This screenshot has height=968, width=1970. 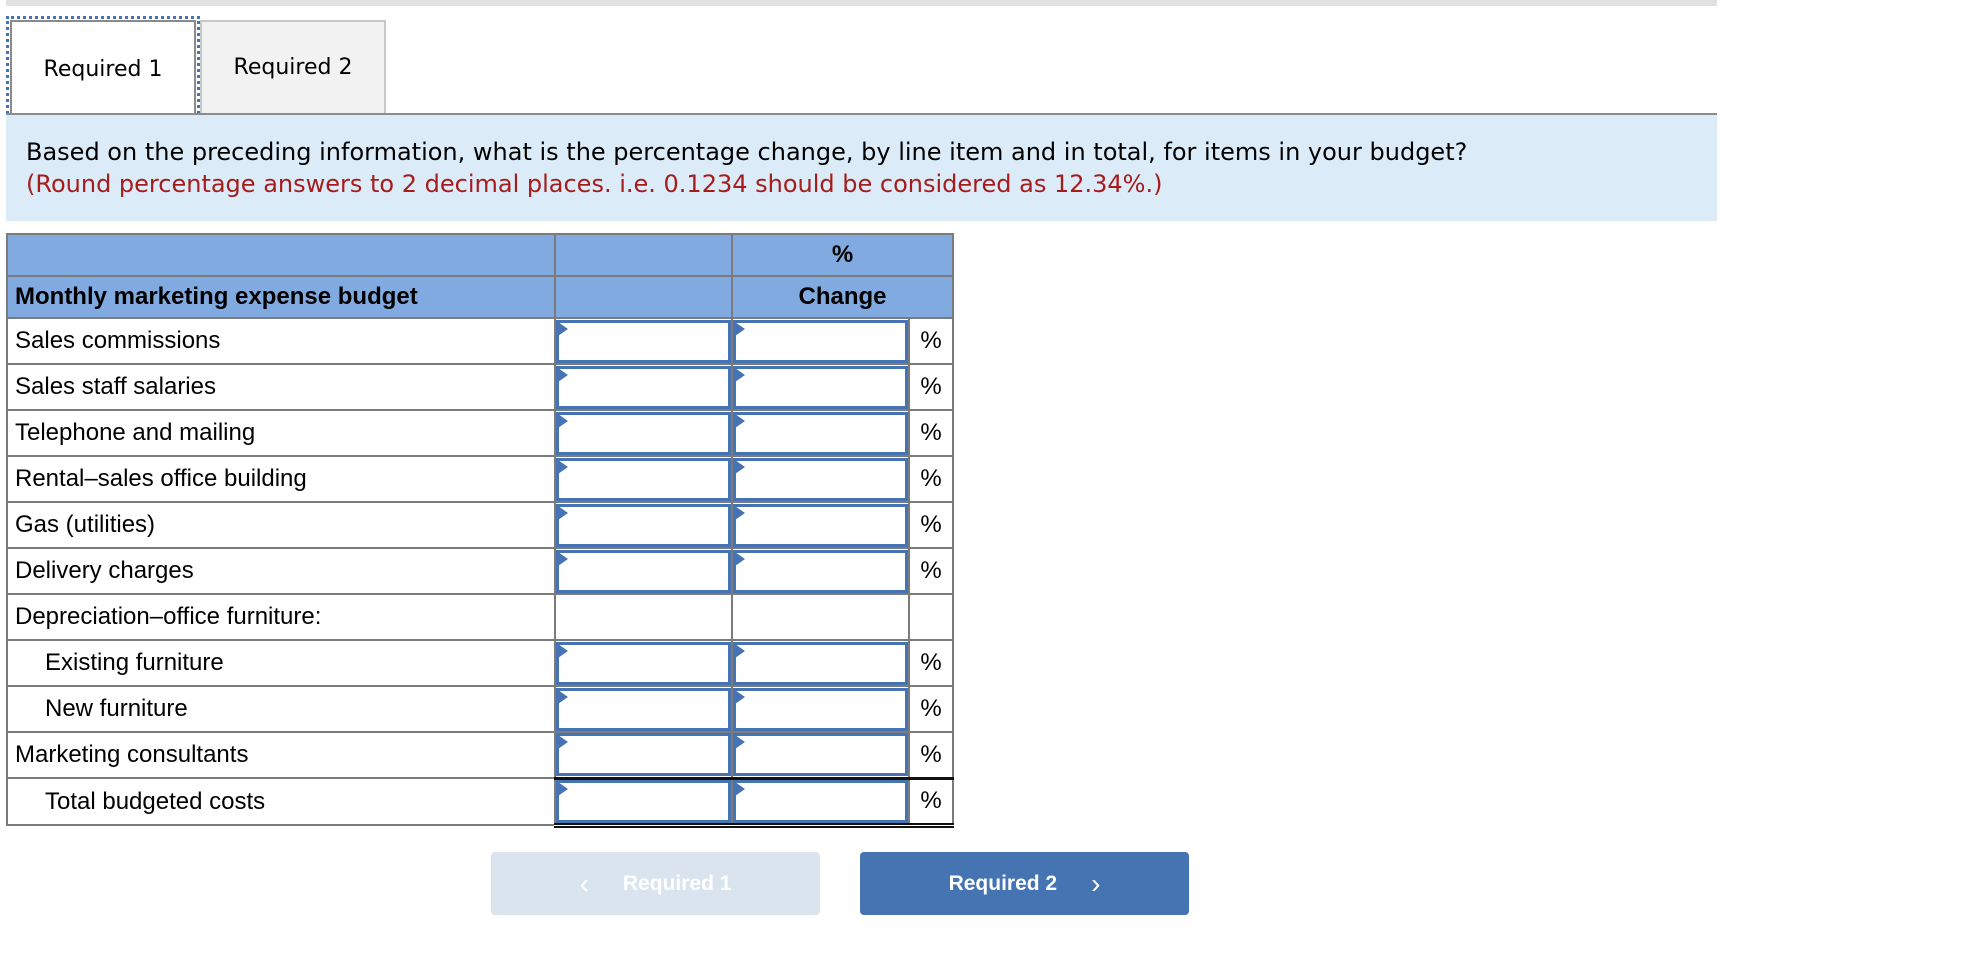 What do you see at coordinates (281, 479) in the screenshot?
I see `row-label: Rental–sales office building` at bounding box center [281, 479].